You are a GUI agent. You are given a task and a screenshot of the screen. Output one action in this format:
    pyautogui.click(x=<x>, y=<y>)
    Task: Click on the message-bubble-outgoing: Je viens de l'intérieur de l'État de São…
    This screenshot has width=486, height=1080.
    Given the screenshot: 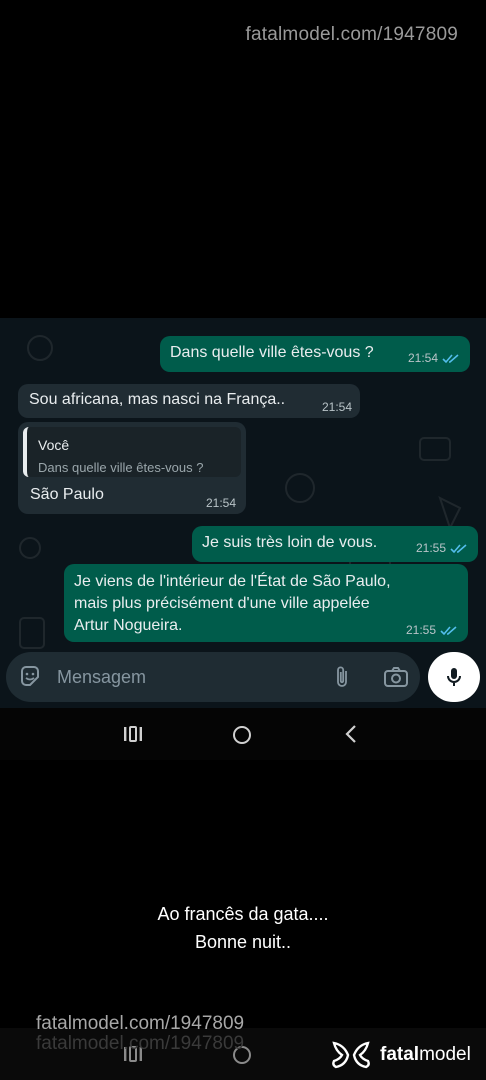 What is the action you would take?
    pyautogui.click(x=266, y=603)
    